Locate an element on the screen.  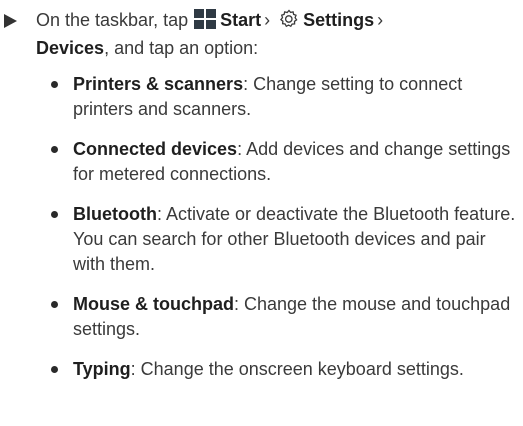
start-label: Start is located at coordinates (241, 20).